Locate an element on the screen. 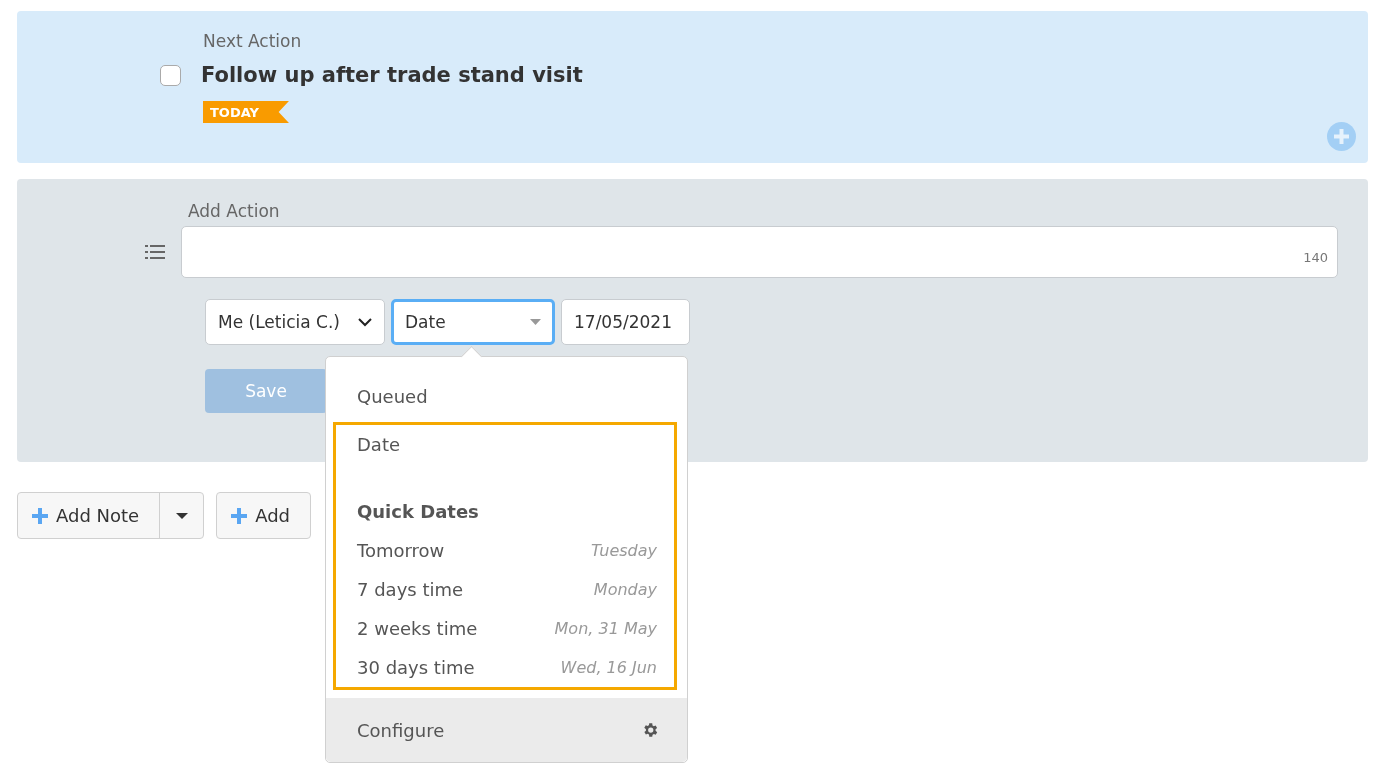  configure-label: Configure is located at coordinates (401, 730).